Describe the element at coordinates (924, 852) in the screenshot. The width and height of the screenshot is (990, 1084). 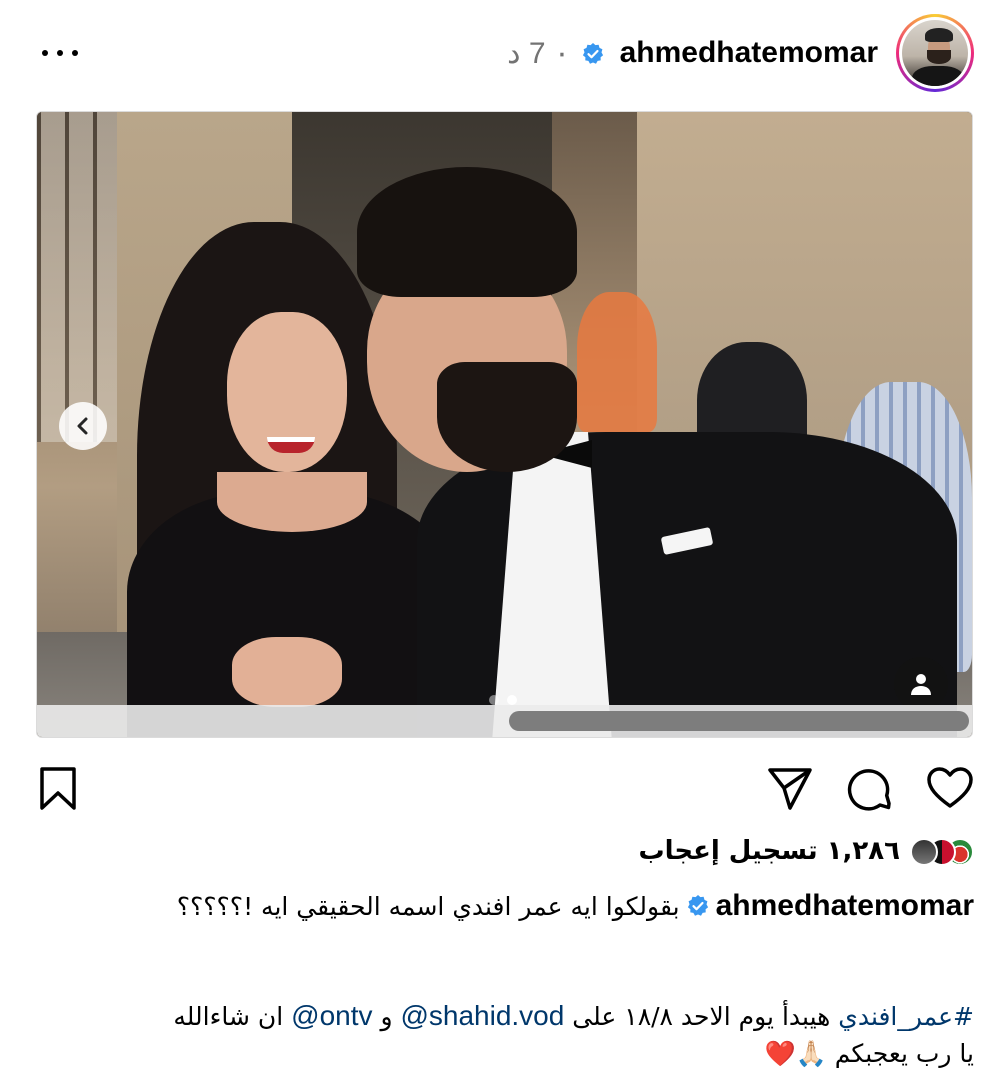
I see `liker-avatar` at that location.